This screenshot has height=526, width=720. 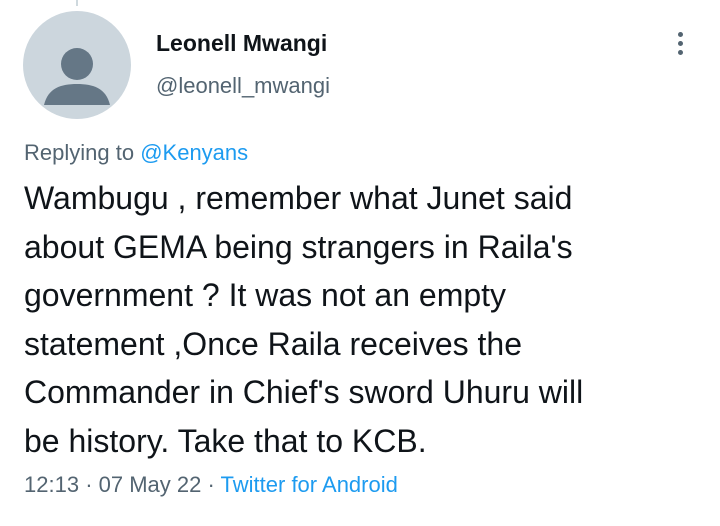 What do you see at coordinates (225, 440) in the screenshot?
I see `tweet-text-line: be history. Take that to KCB.` at bounding box center [225, 440].